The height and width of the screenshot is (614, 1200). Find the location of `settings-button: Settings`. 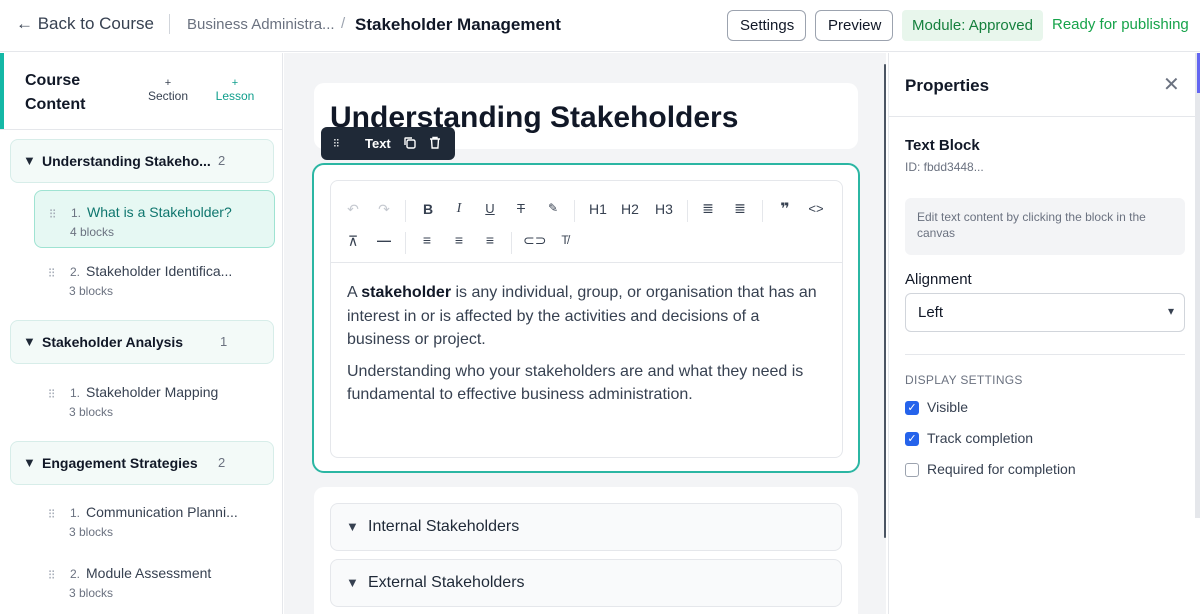

settings-button: Settings is located at coordinates (766, 25).